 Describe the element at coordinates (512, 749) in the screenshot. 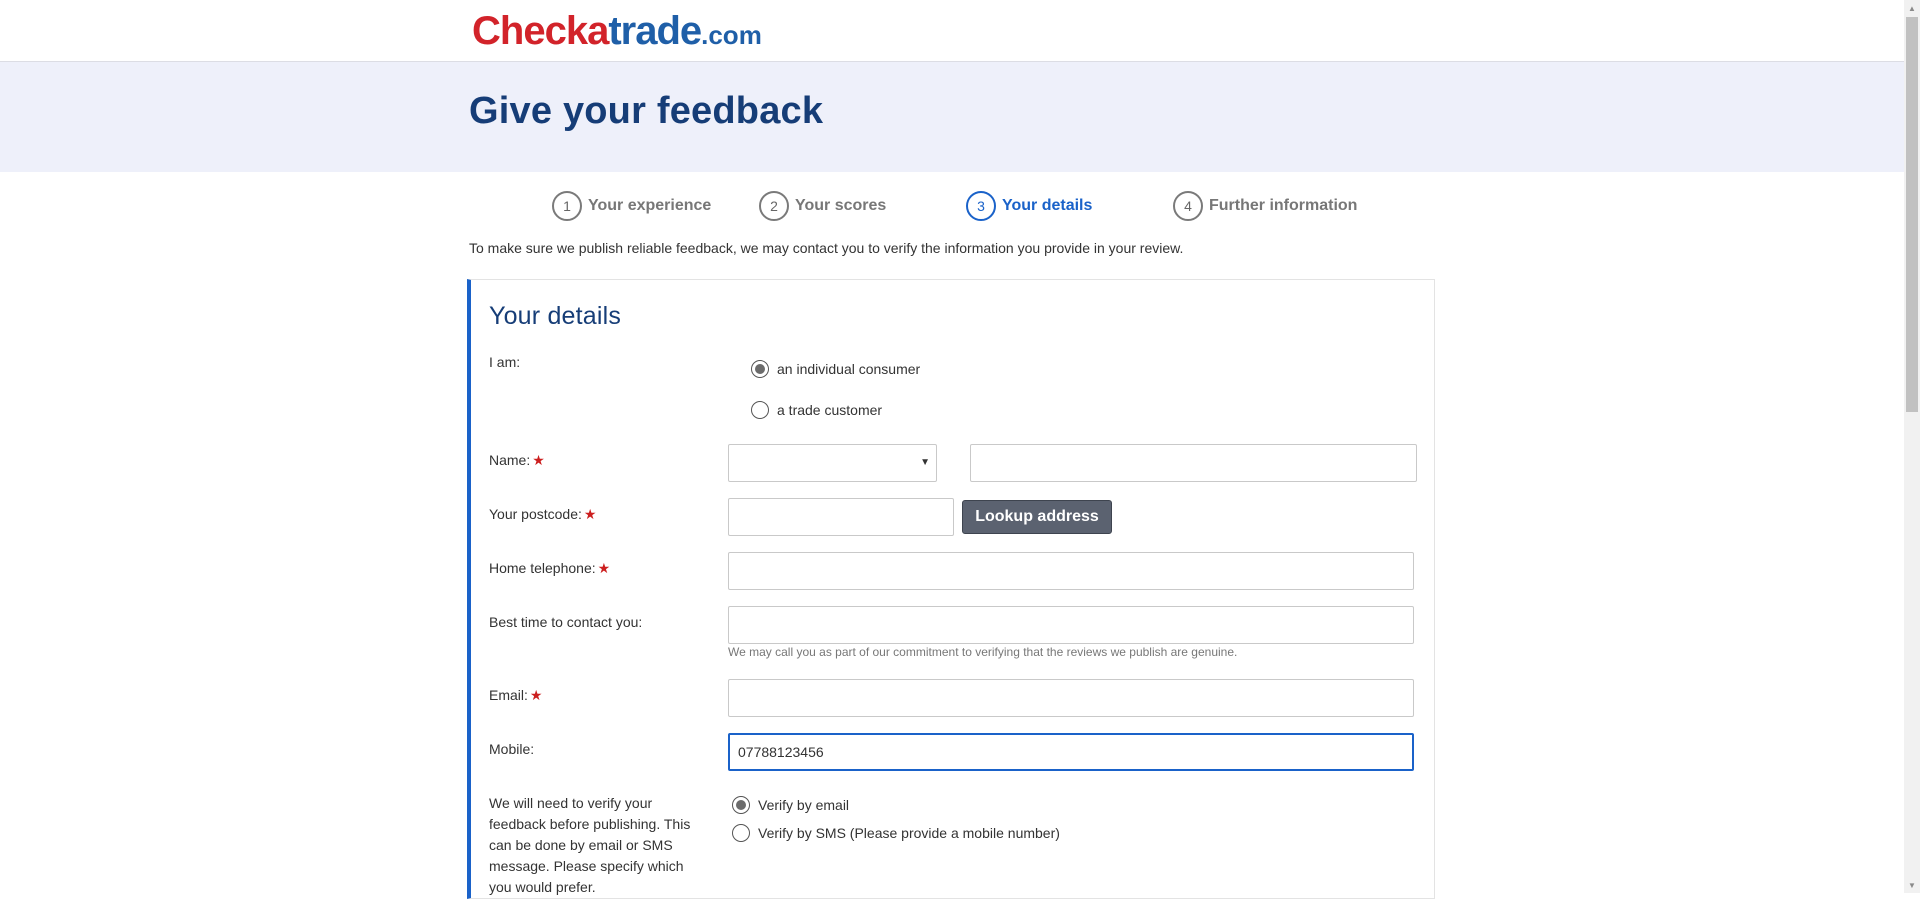

I see `mobile-label: Mobile:` at that location.